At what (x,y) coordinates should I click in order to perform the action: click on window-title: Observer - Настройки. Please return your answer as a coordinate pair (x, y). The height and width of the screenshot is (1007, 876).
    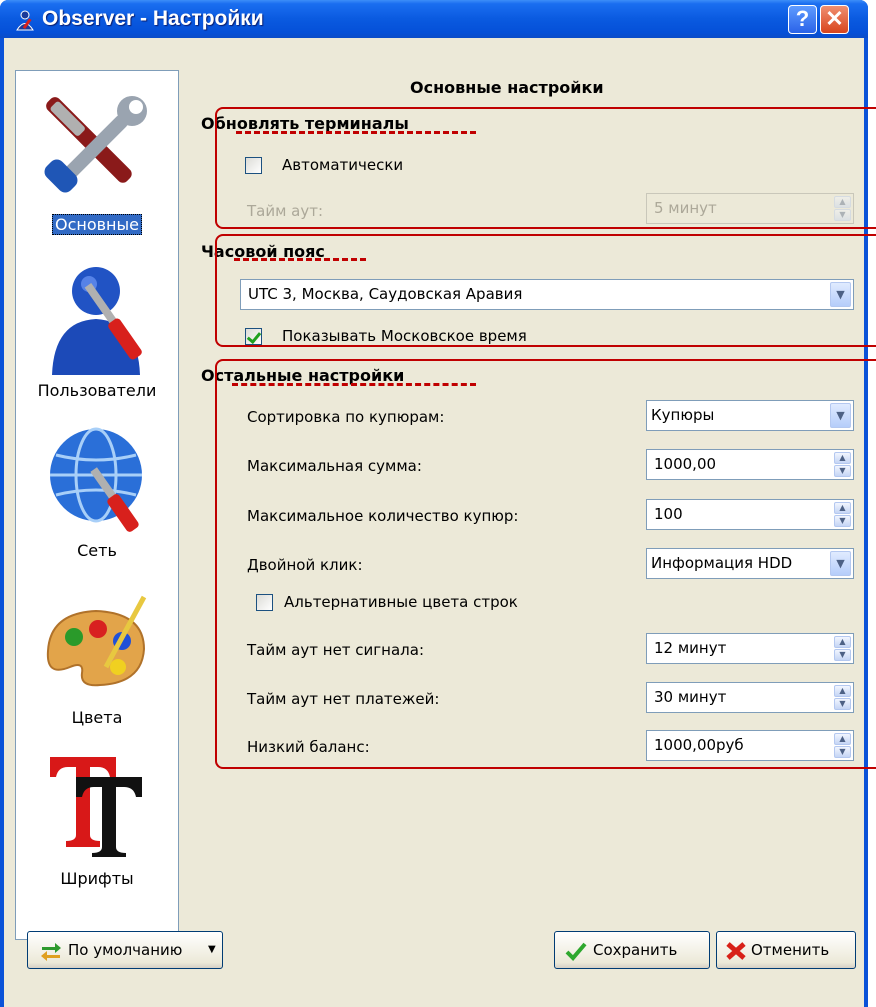
    Looking at the image, I should click on (153, 18).